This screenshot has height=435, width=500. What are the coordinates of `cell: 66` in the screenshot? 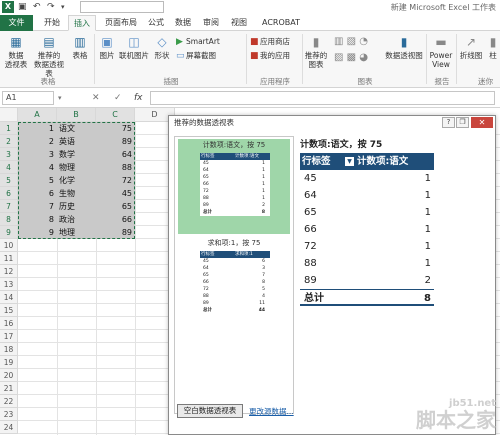 It's located at (115, 219).